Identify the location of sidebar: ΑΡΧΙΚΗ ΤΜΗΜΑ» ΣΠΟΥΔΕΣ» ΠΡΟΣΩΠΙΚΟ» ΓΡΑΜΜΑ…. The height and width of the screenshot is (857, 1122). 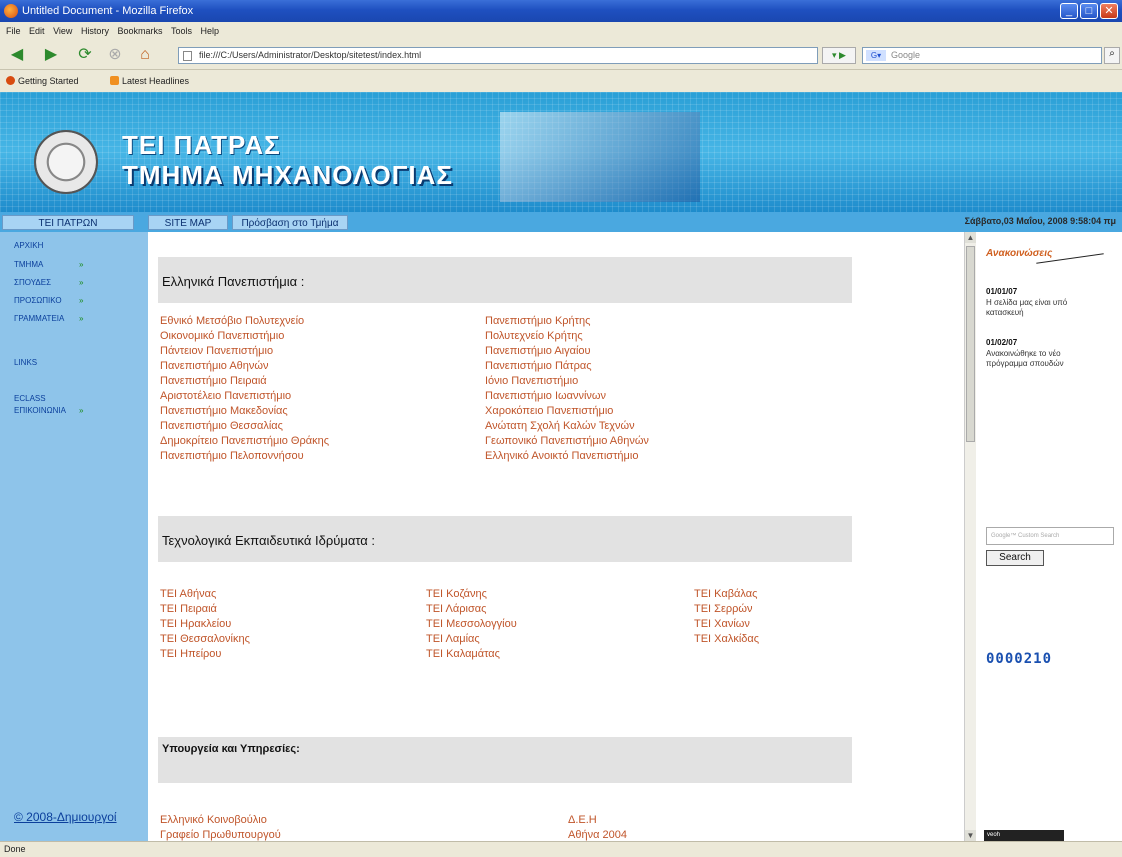
(74, 536).